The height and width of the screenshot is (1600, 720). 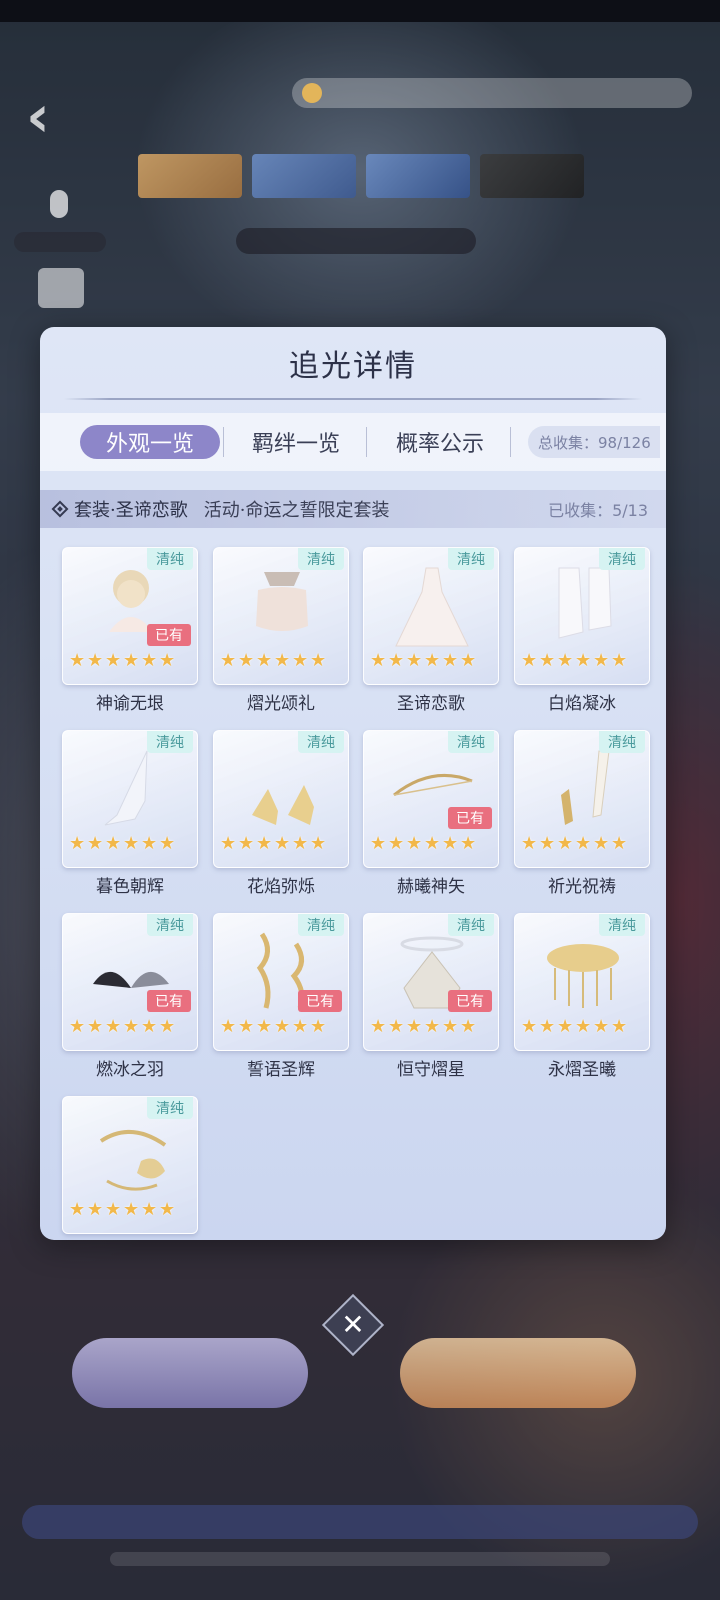 I want to click on item-name: 圣谛恋歌, so click(x=431, y=704).